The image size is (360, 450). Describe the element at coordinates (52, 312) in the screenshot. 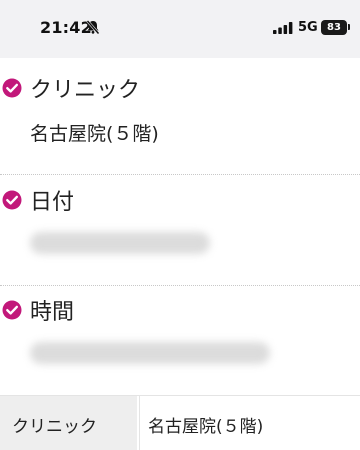

I see `section-time-title: 時間` at that location.